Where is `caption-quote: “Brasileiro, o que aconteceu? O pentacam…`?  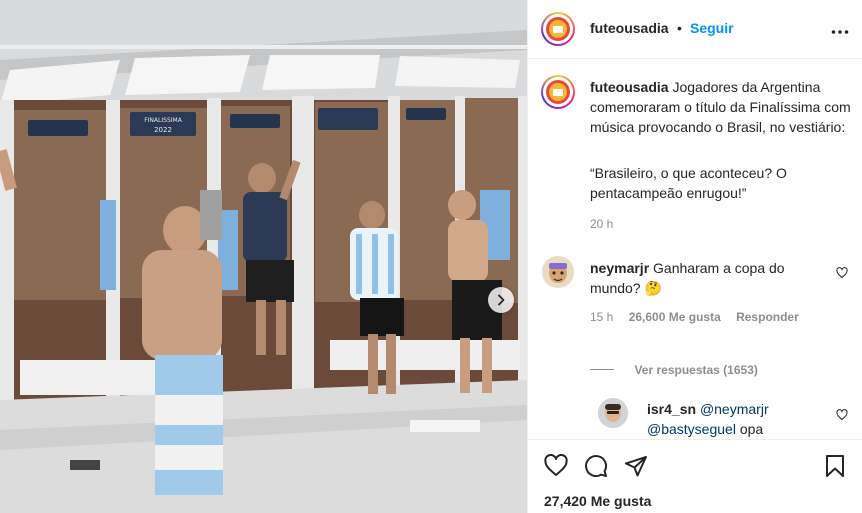
caption-quote: “Brasileiro, o que aconteceu? O pentacam… is located at coordinates (688, 183).